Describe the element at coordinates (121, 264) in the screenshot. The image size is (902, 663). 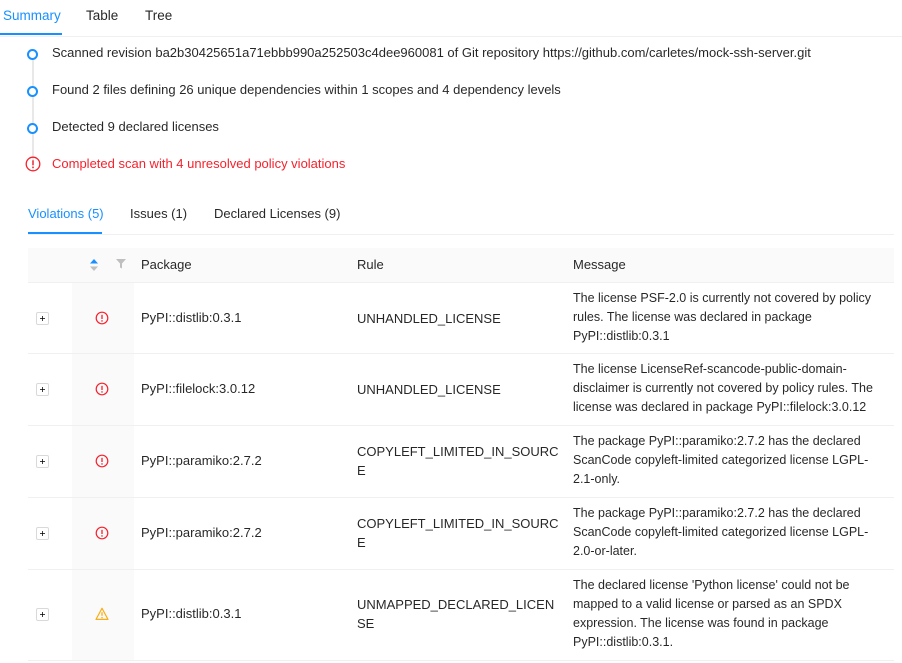
I see `filter-icon` at that location.